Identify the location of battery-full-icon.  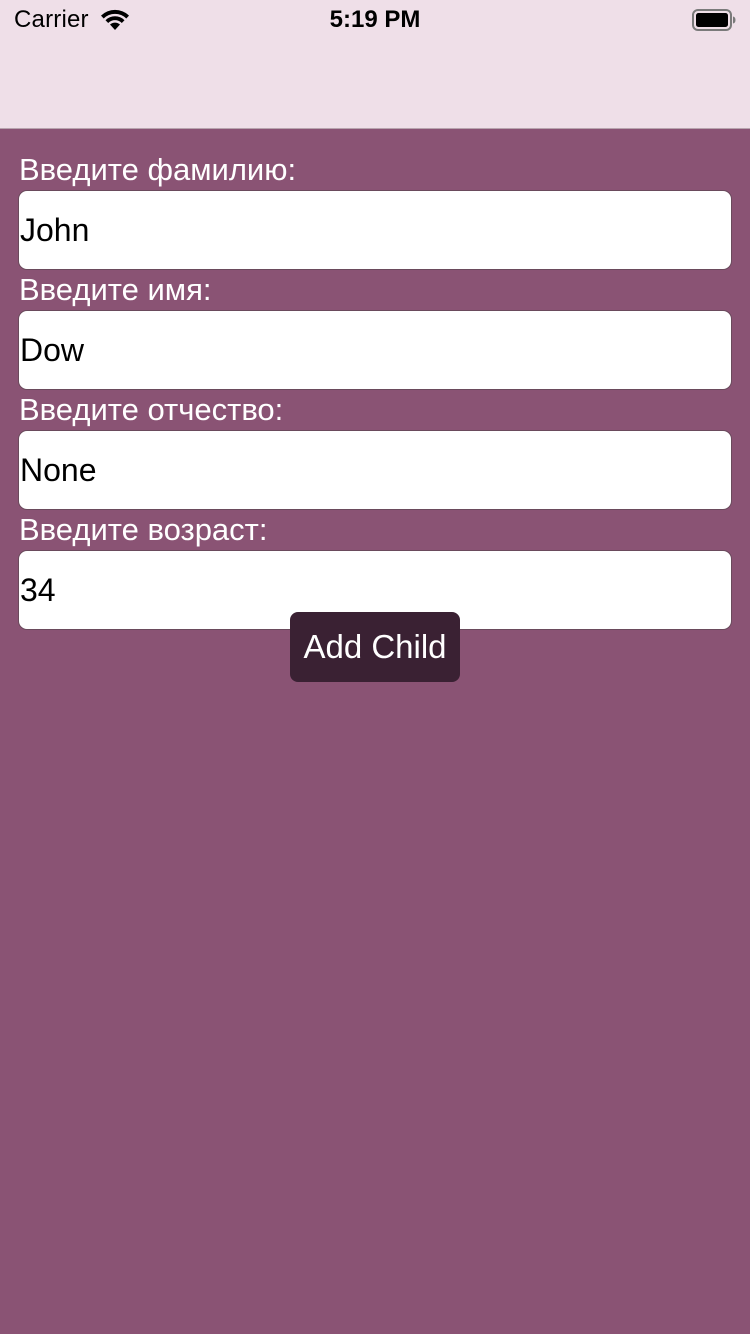
(714, 20).